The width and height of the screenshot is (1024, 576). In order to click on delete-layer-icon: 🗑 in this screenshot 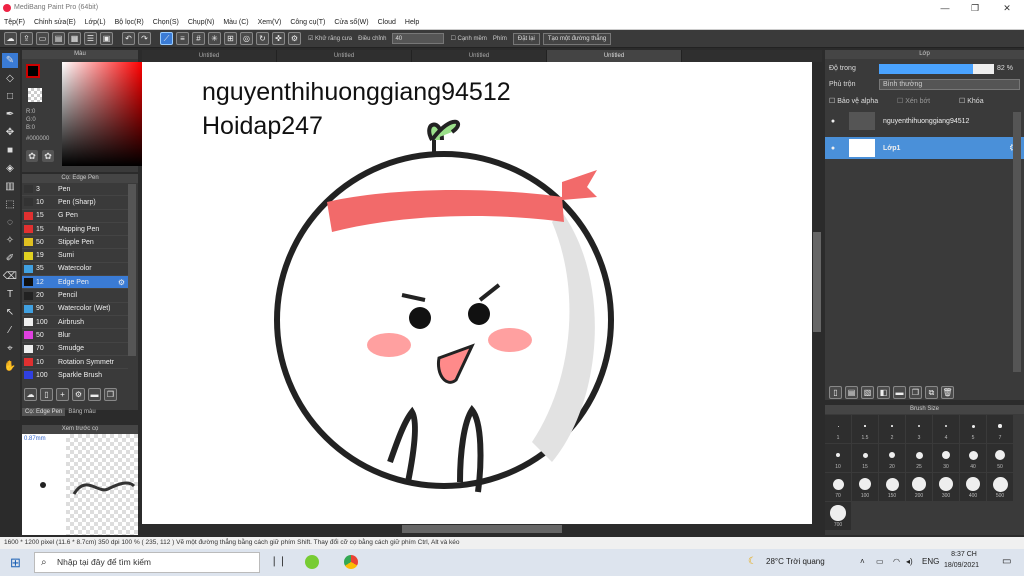, I will do `click(947, 392)`.